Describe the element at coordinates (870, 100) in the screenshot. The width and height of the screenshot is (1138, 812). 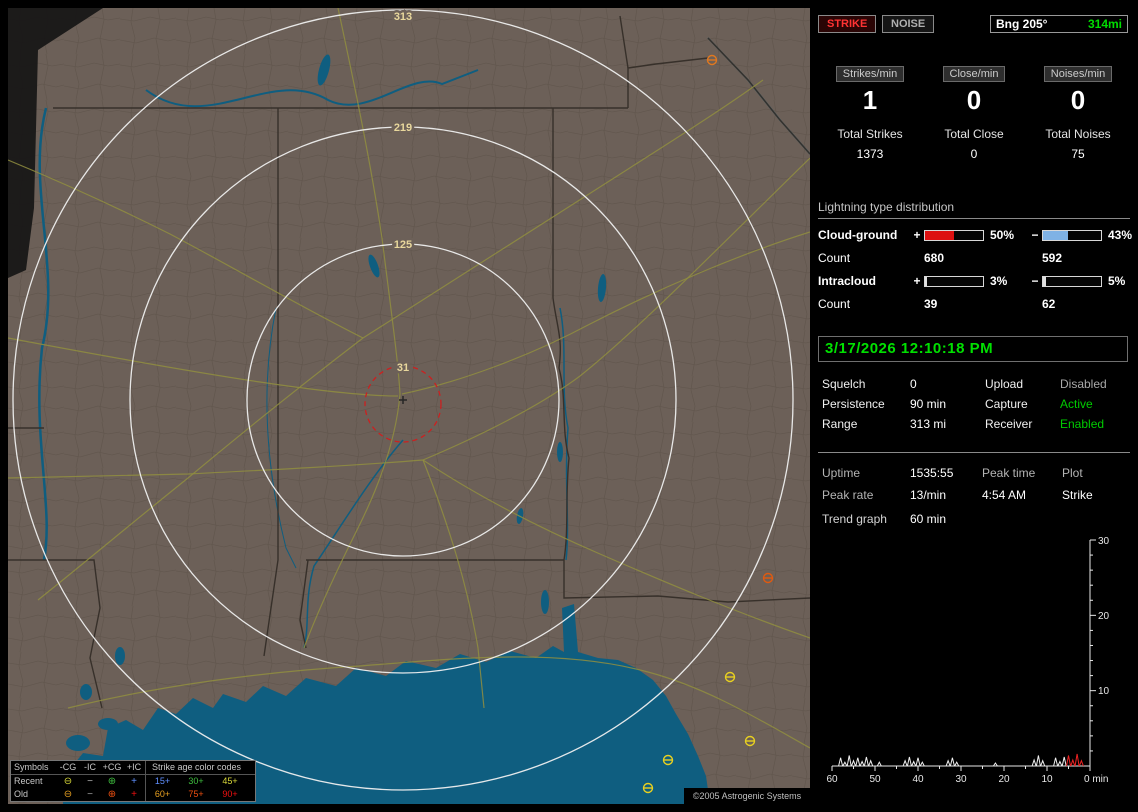
I see `strikes-per-min-value: 1` at that location.